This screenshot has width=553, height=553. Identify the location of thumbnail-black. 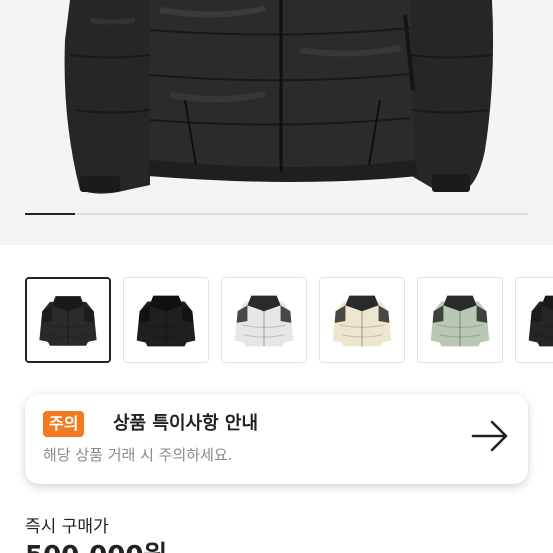
(68, 320).